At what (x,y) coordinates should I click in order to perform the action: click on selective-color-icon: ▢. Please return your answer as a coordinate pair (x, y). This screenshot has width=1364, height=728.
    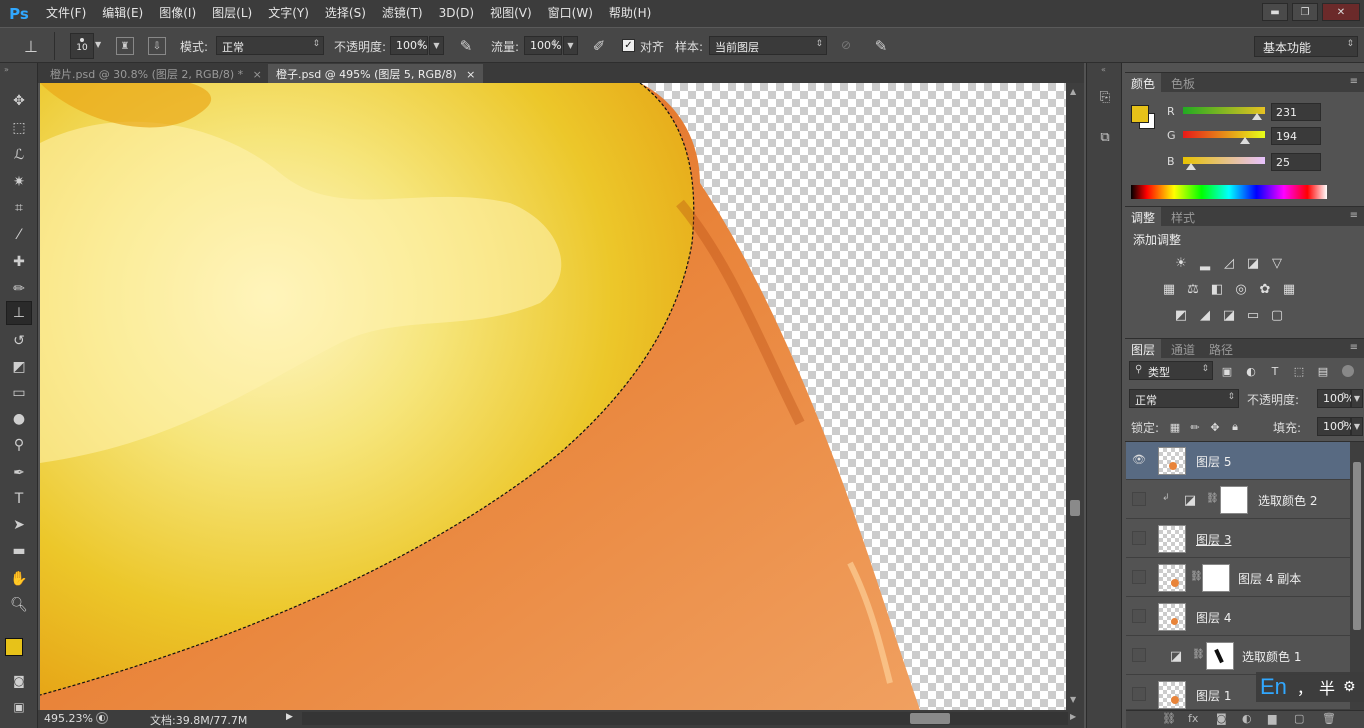
    Looking at the image, I should click on (1277, 315).